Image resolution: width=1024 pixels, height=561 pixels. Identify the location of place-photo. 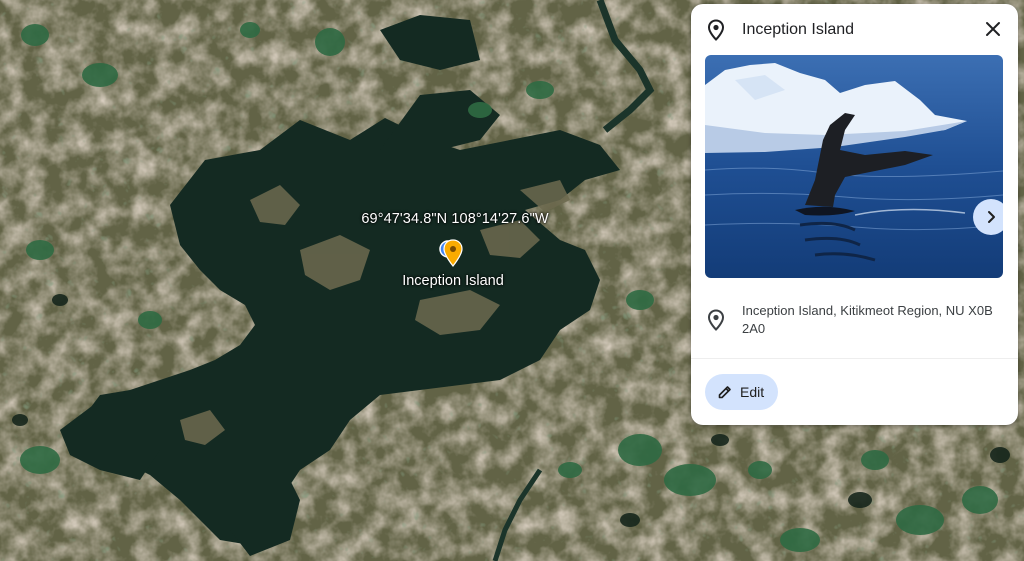
(854, 166).